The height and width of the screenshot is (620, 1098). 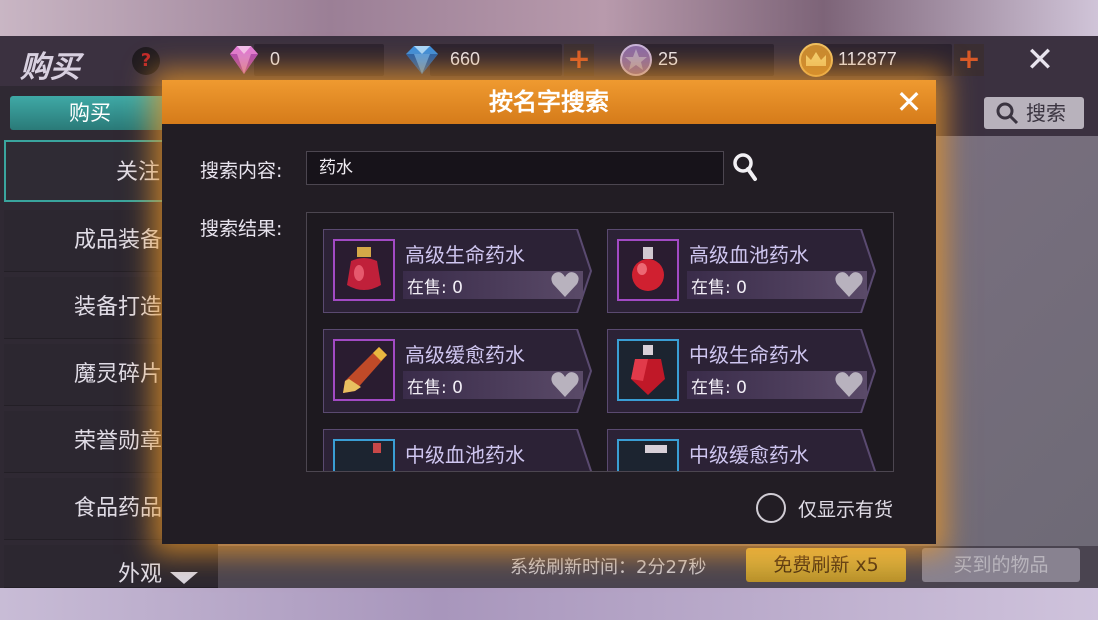 I want to click on currency-value: 25, so click(x=668, y=59).